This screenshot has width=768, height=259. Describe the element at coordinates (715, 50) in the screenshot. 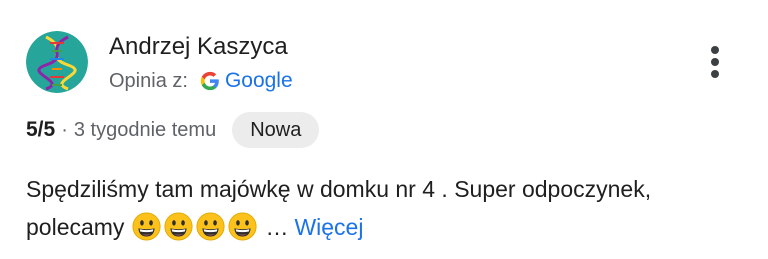

I see `more-vert-icon` at that location.